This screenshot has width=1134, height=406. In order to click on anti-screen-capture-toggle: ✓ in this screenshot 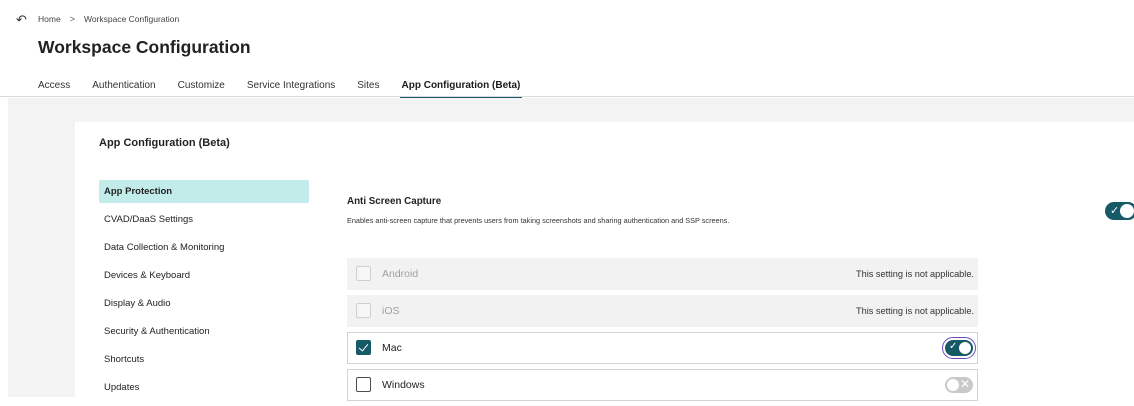, I will do `click(1119, 211)`.